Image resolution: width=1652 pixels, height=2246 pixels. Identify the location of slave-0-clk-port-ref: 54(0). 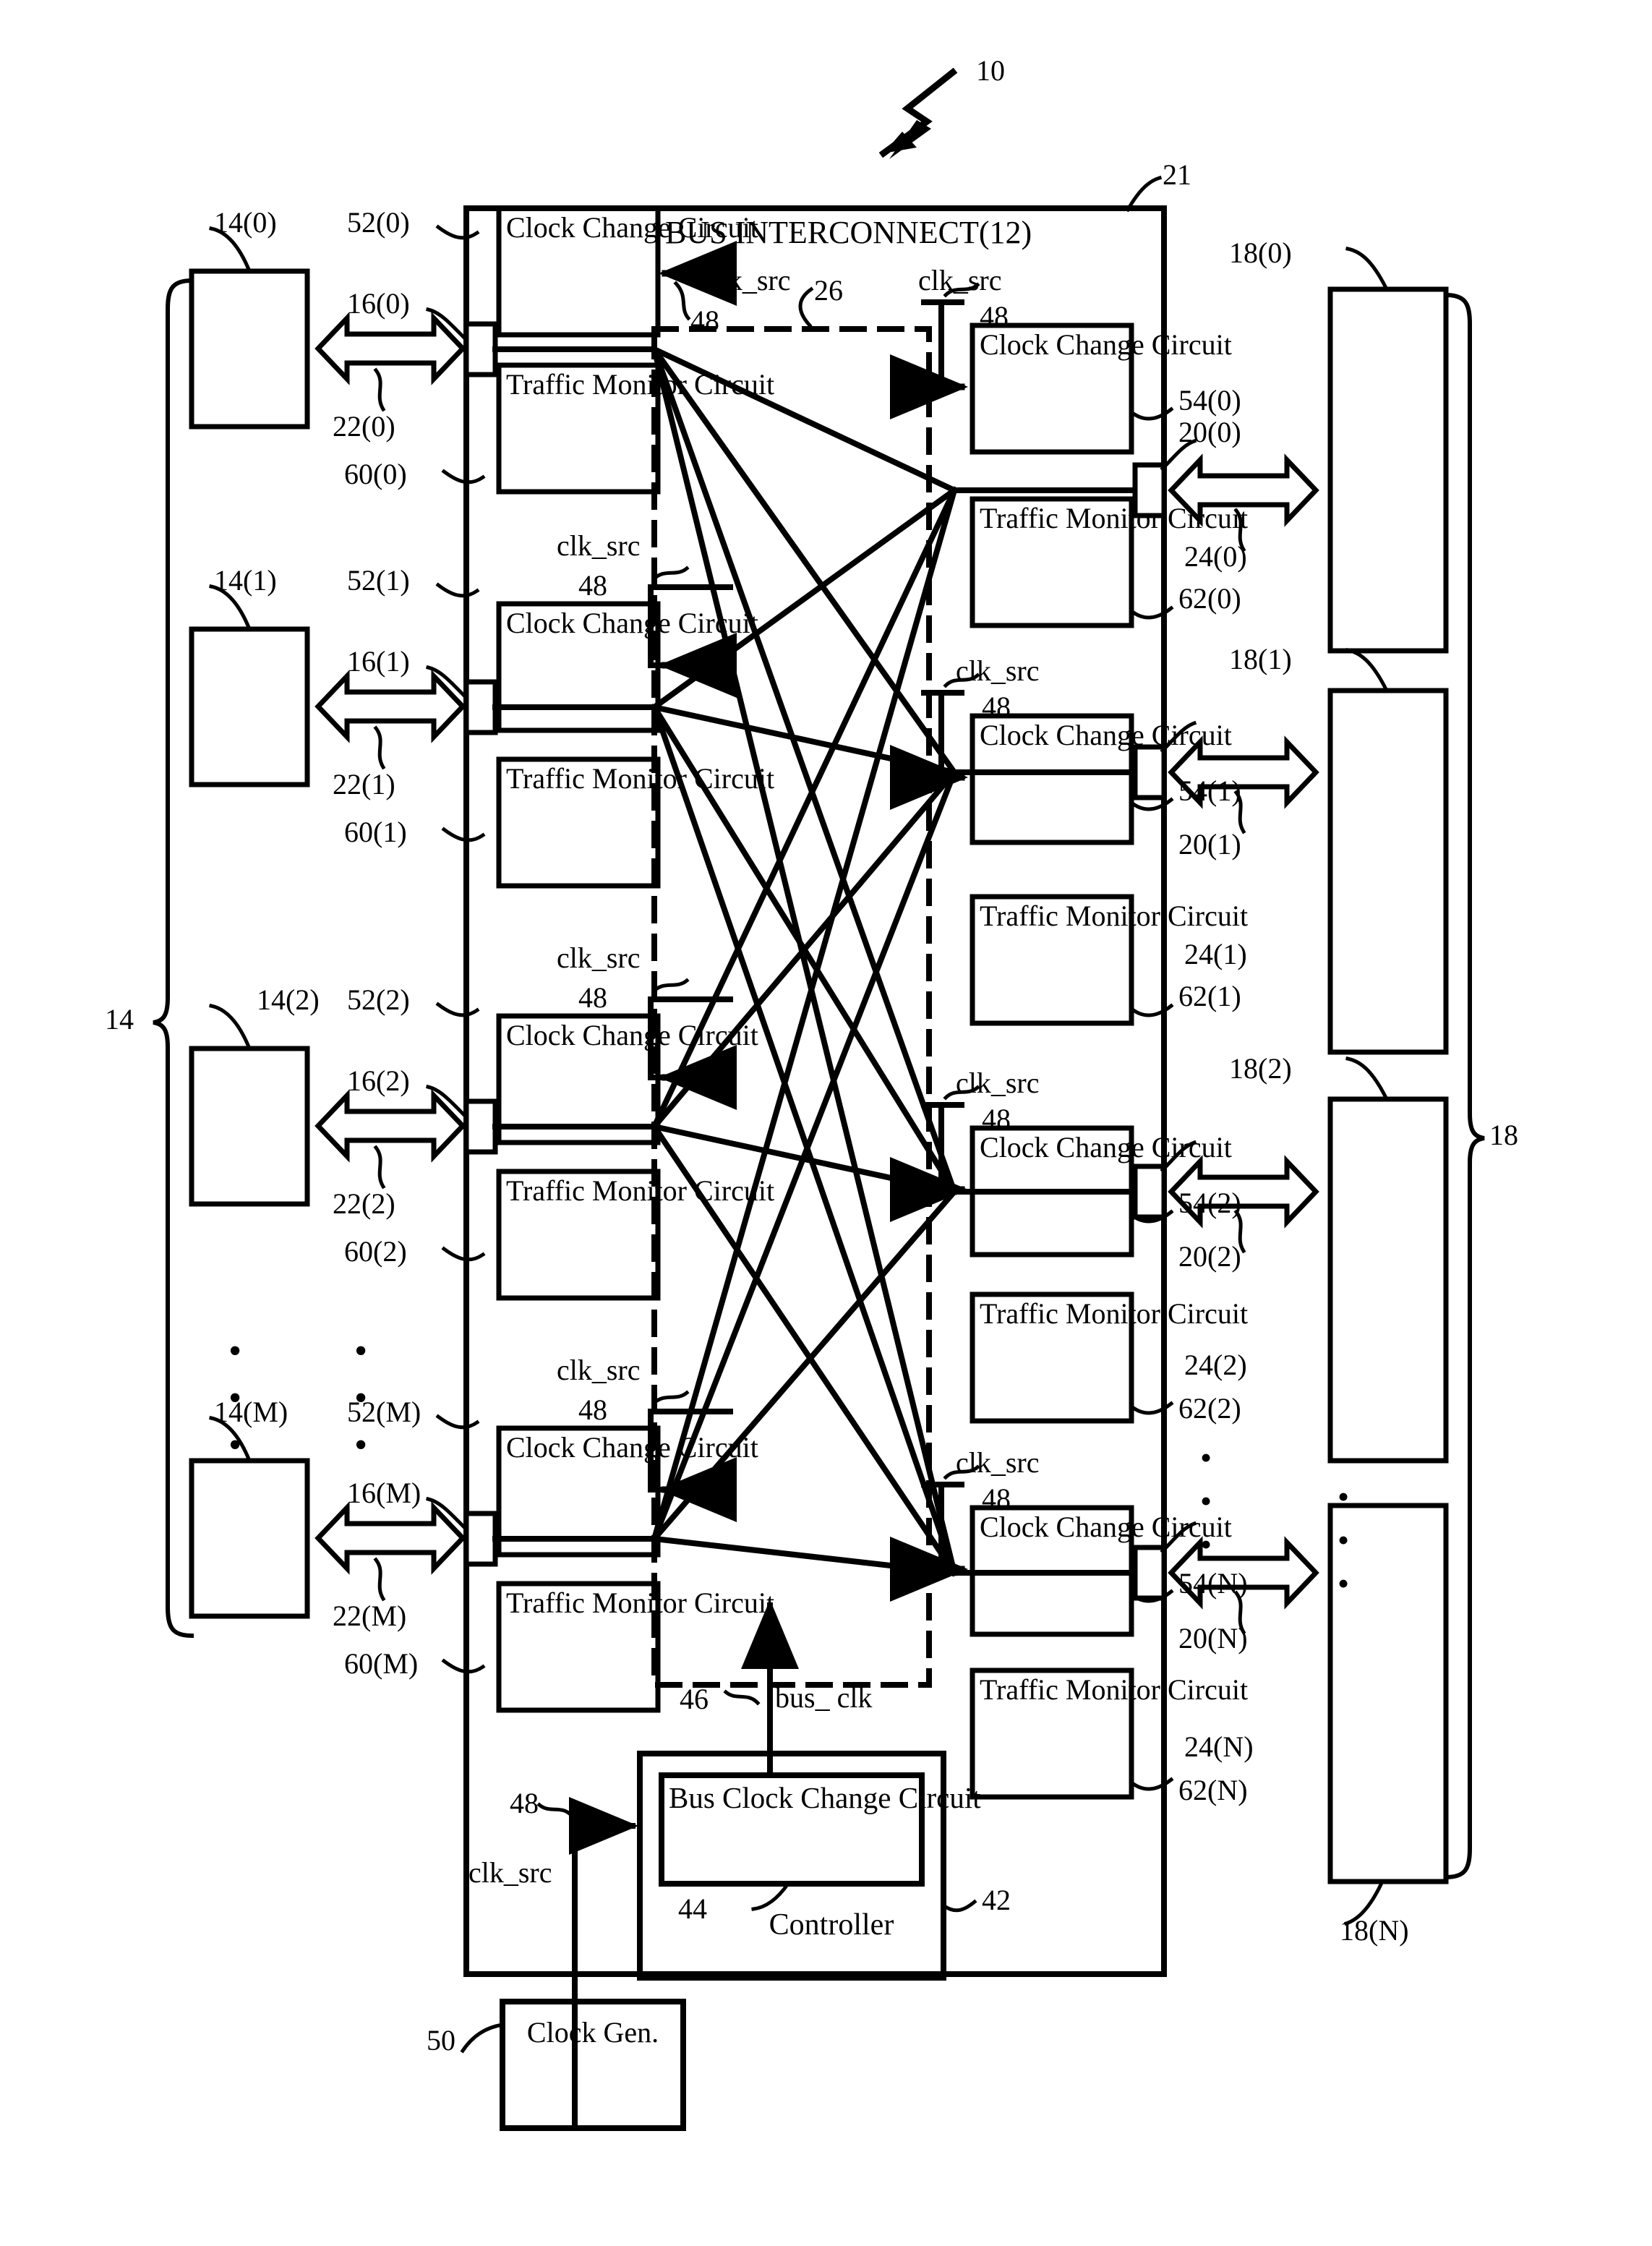
(1210, 400).